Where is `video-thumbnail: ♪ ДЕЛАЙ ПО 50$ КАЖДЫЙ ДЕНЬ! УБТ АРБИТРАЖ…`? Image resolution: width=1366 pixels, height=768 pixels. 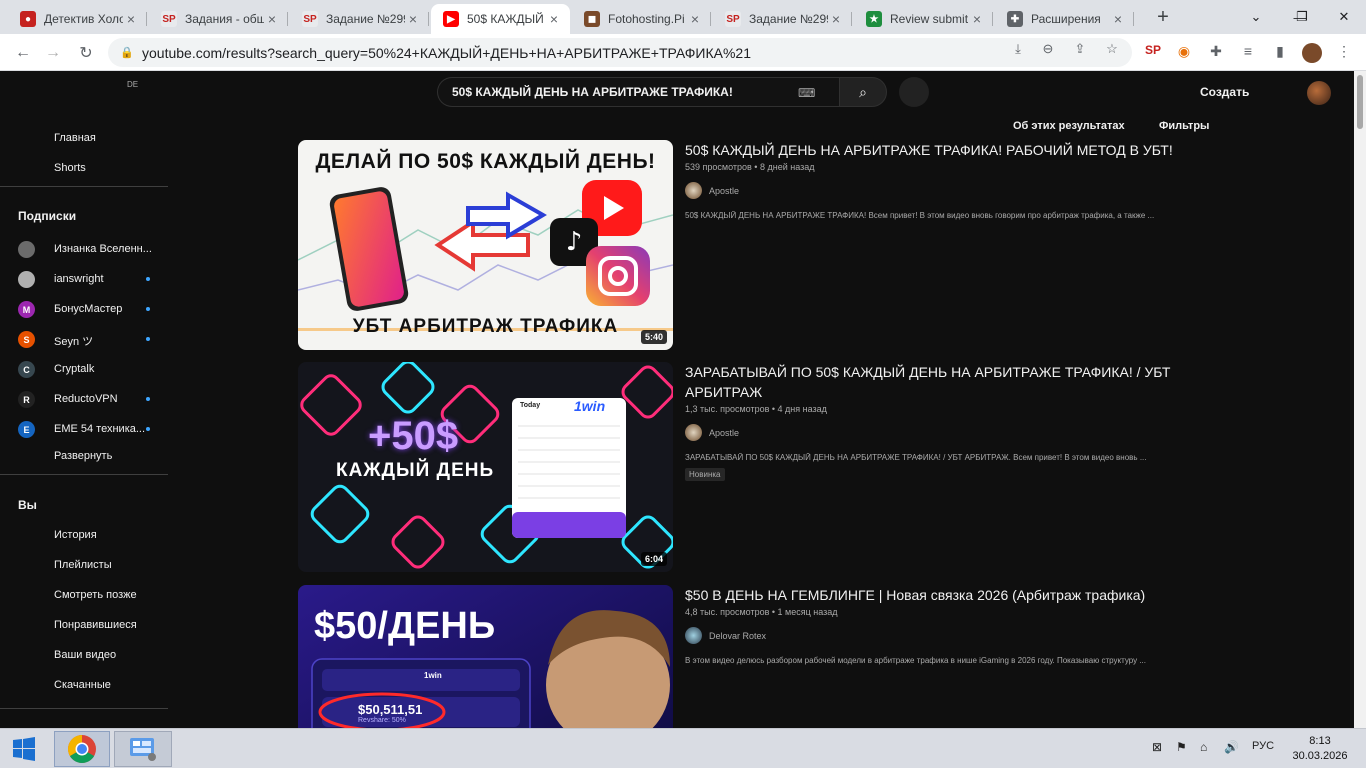 video-thumbnail: ♪ ДЕЛАЙ ПО 50$ КАЖДЫЙ ДЕНЬ! УБТ АРБИТРАЖ… is located at coordinates (485, 245).